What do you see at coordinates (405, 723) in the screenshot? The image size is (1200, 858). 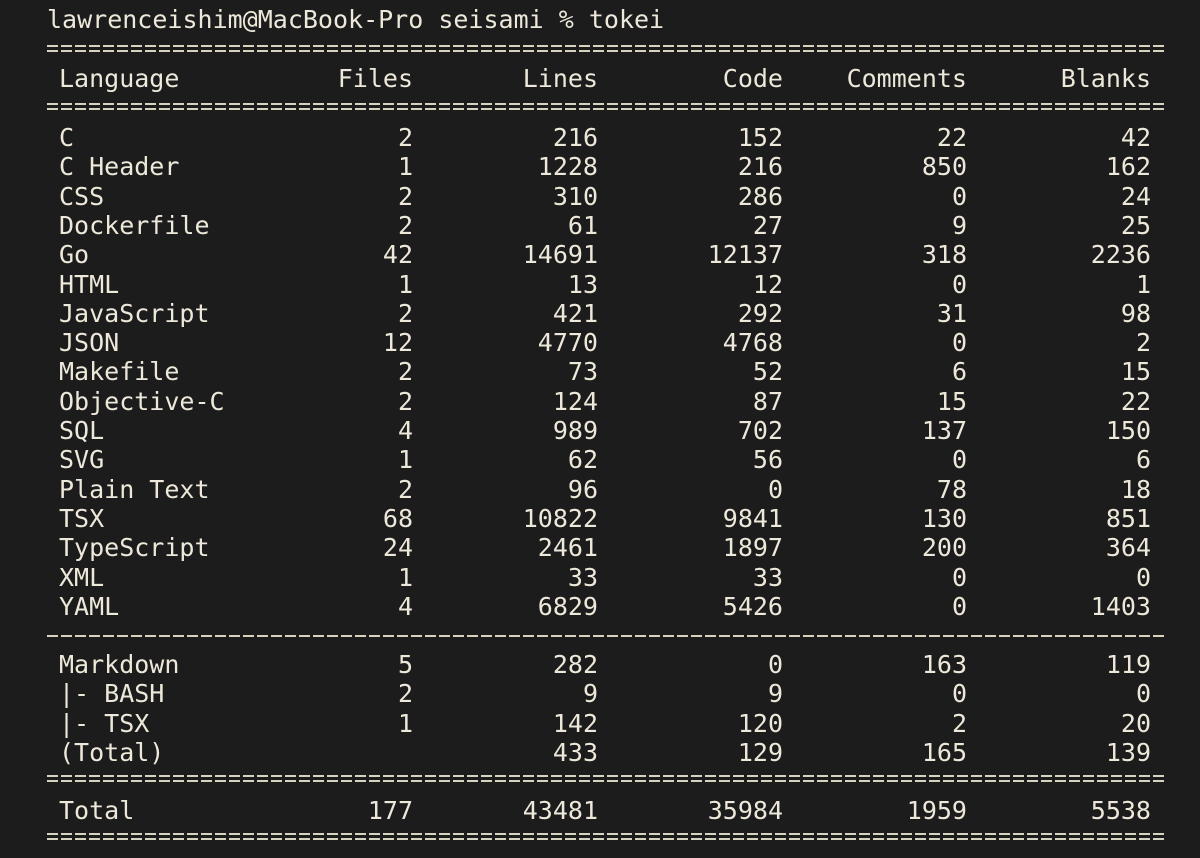 I see `markdown-files-cell: 1` at bounding box center [405, 723].